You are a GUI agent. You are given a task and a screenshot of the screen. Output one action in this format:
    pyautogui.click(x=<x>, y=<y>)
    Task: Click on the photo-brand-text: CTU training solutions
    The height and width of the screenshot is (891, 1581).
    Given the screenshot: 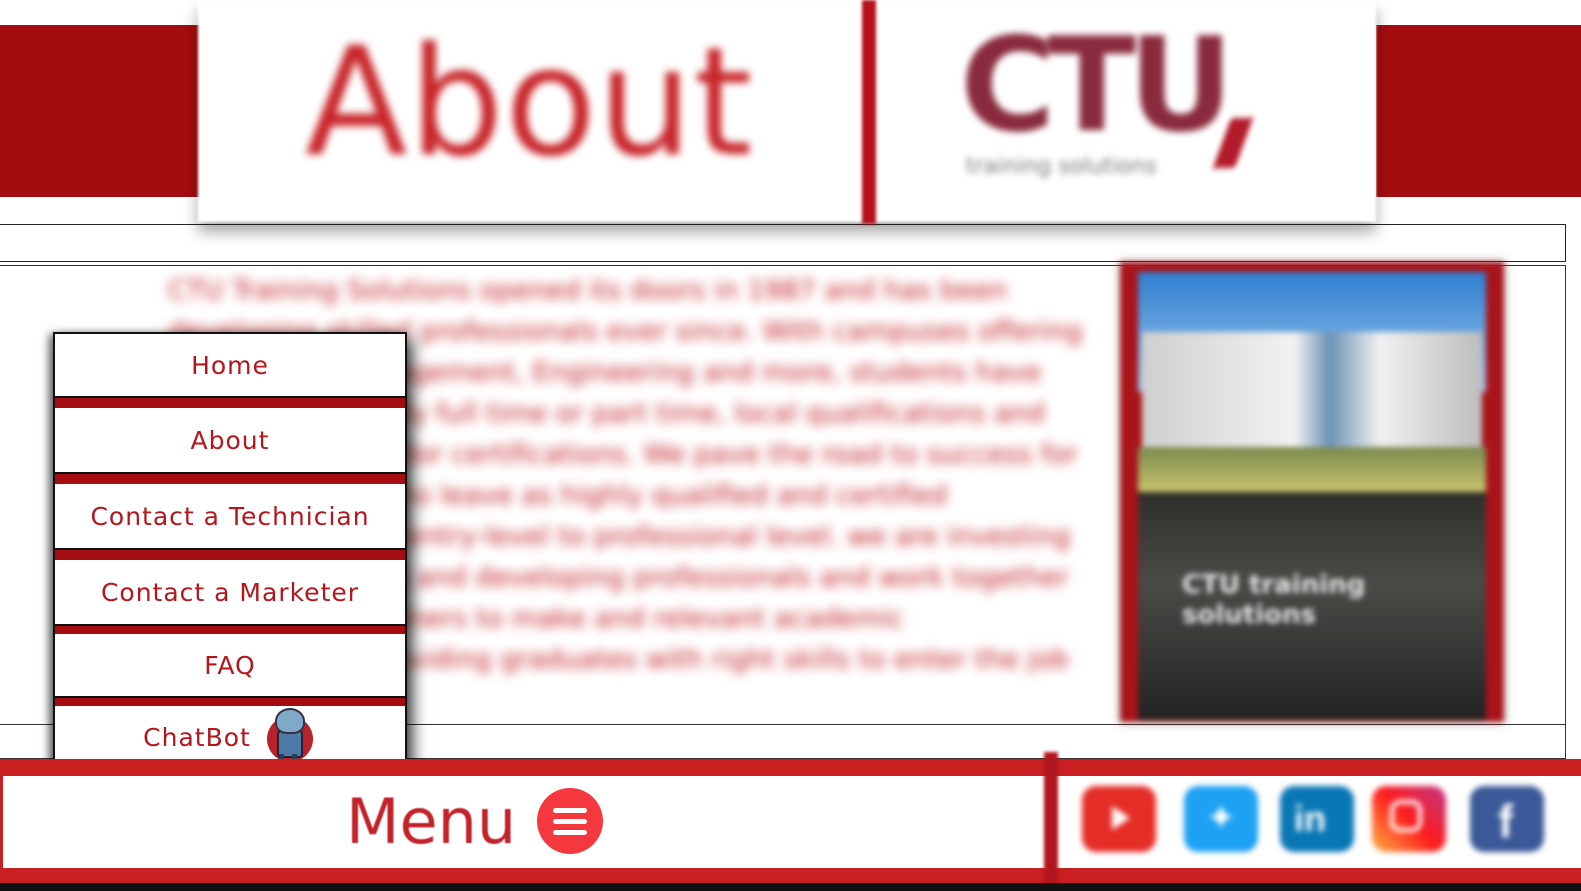 What is the action you would take?
    pyautogui.click(x=1274, y=600)
    